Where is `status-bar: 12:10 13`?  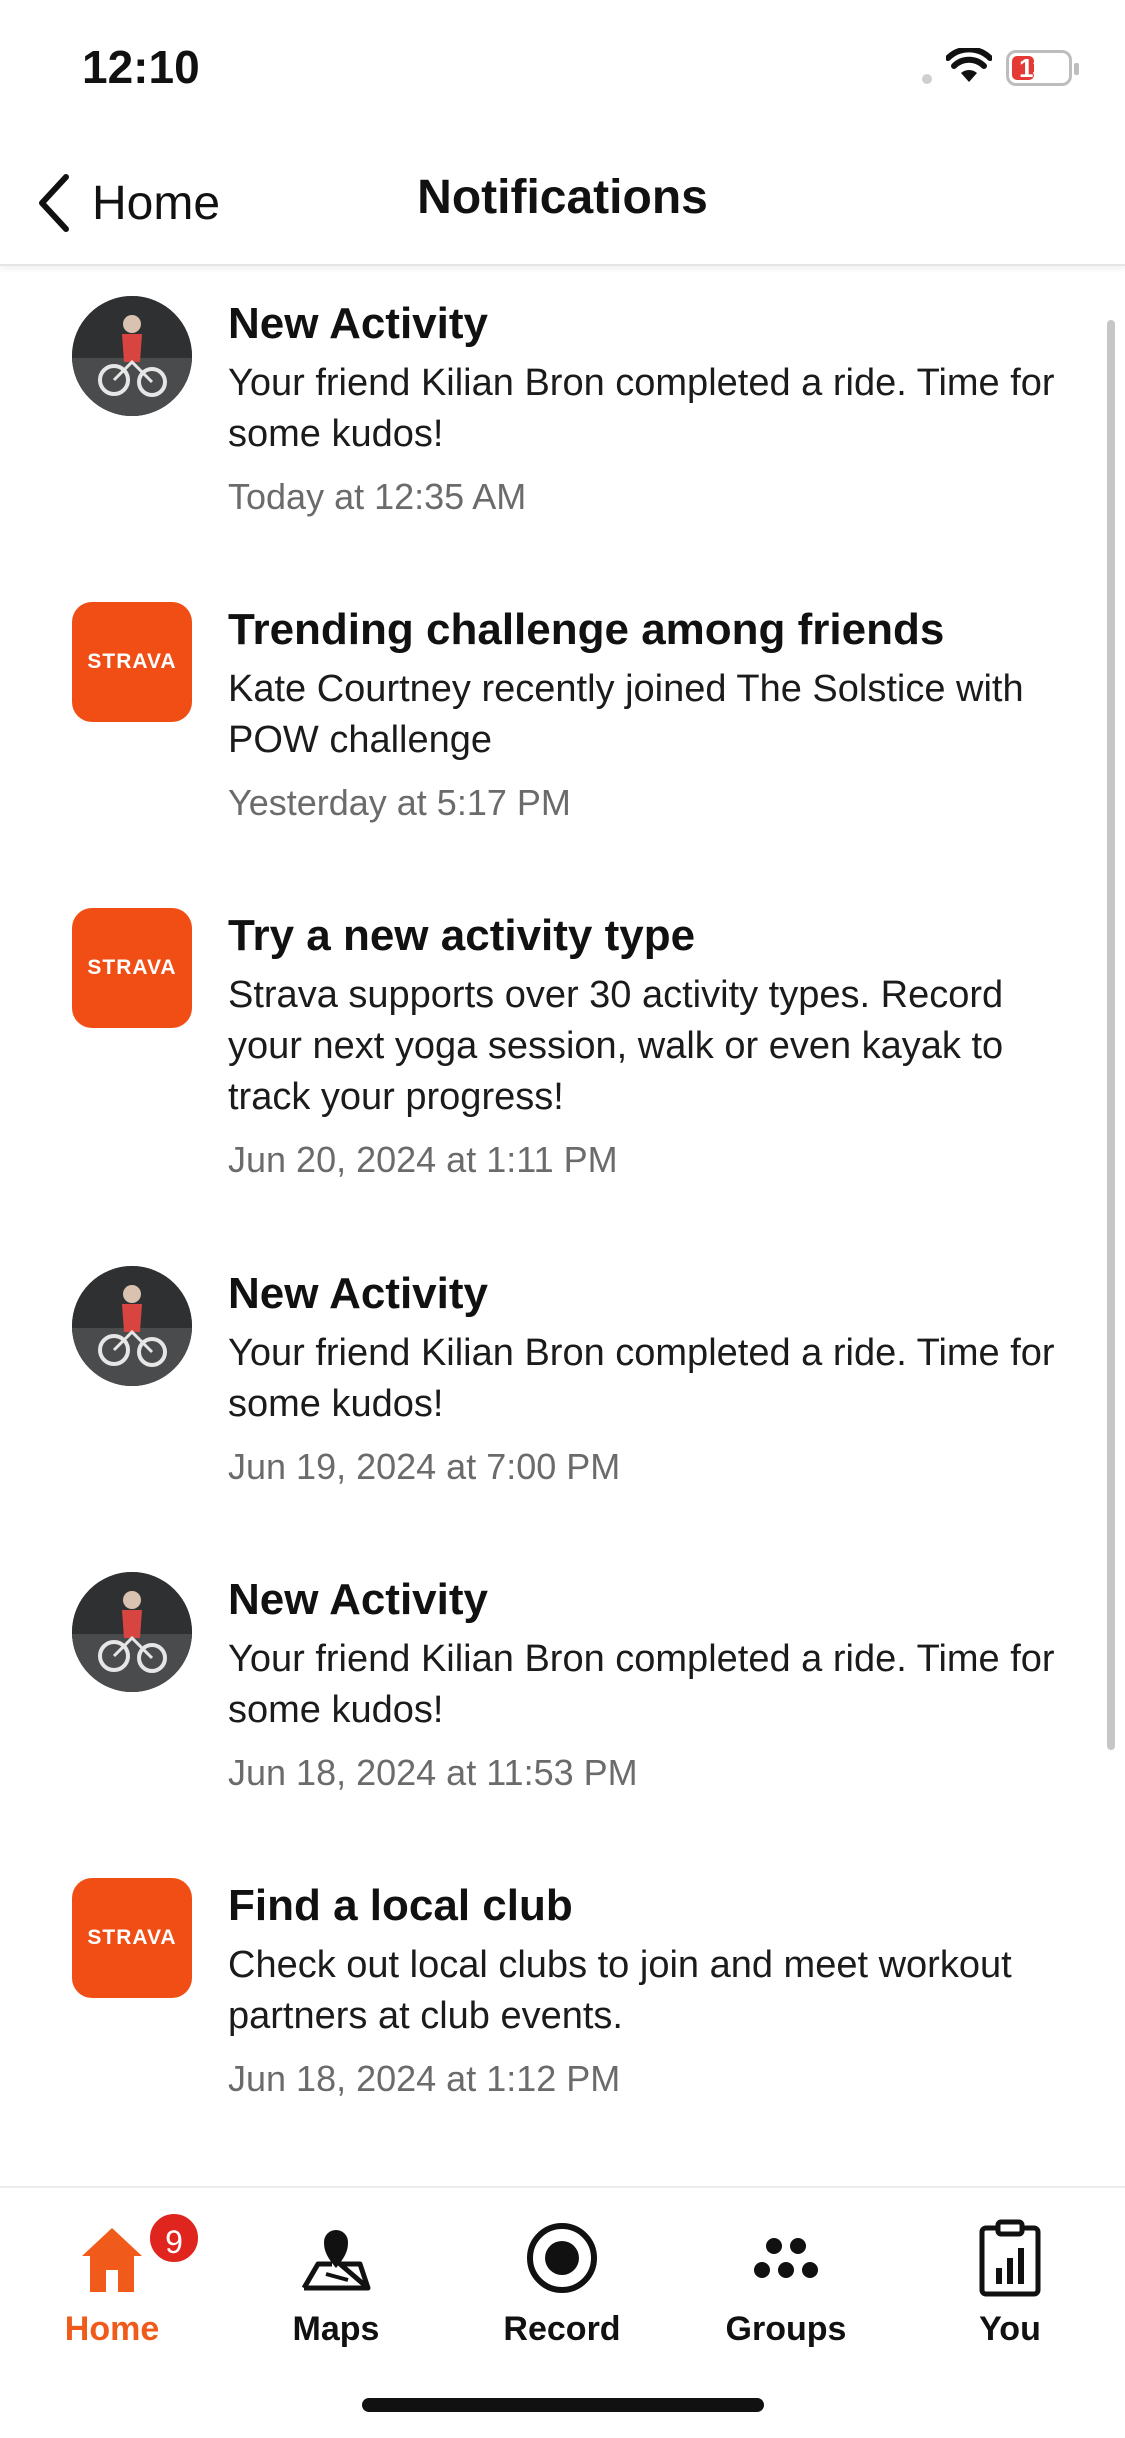
status-bar: 12:10 13 is located at coordinates (562, 70).